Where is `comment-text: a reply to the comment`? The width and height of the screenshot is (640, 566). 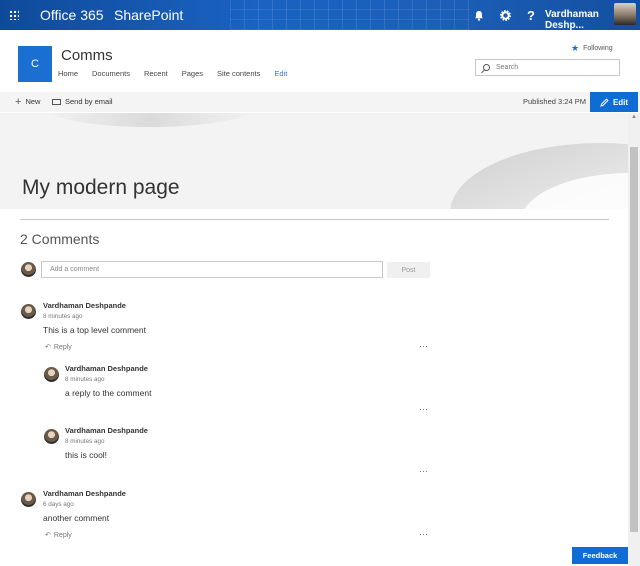 comment-text: a reply to the comment is located at coordinates (108, 393).